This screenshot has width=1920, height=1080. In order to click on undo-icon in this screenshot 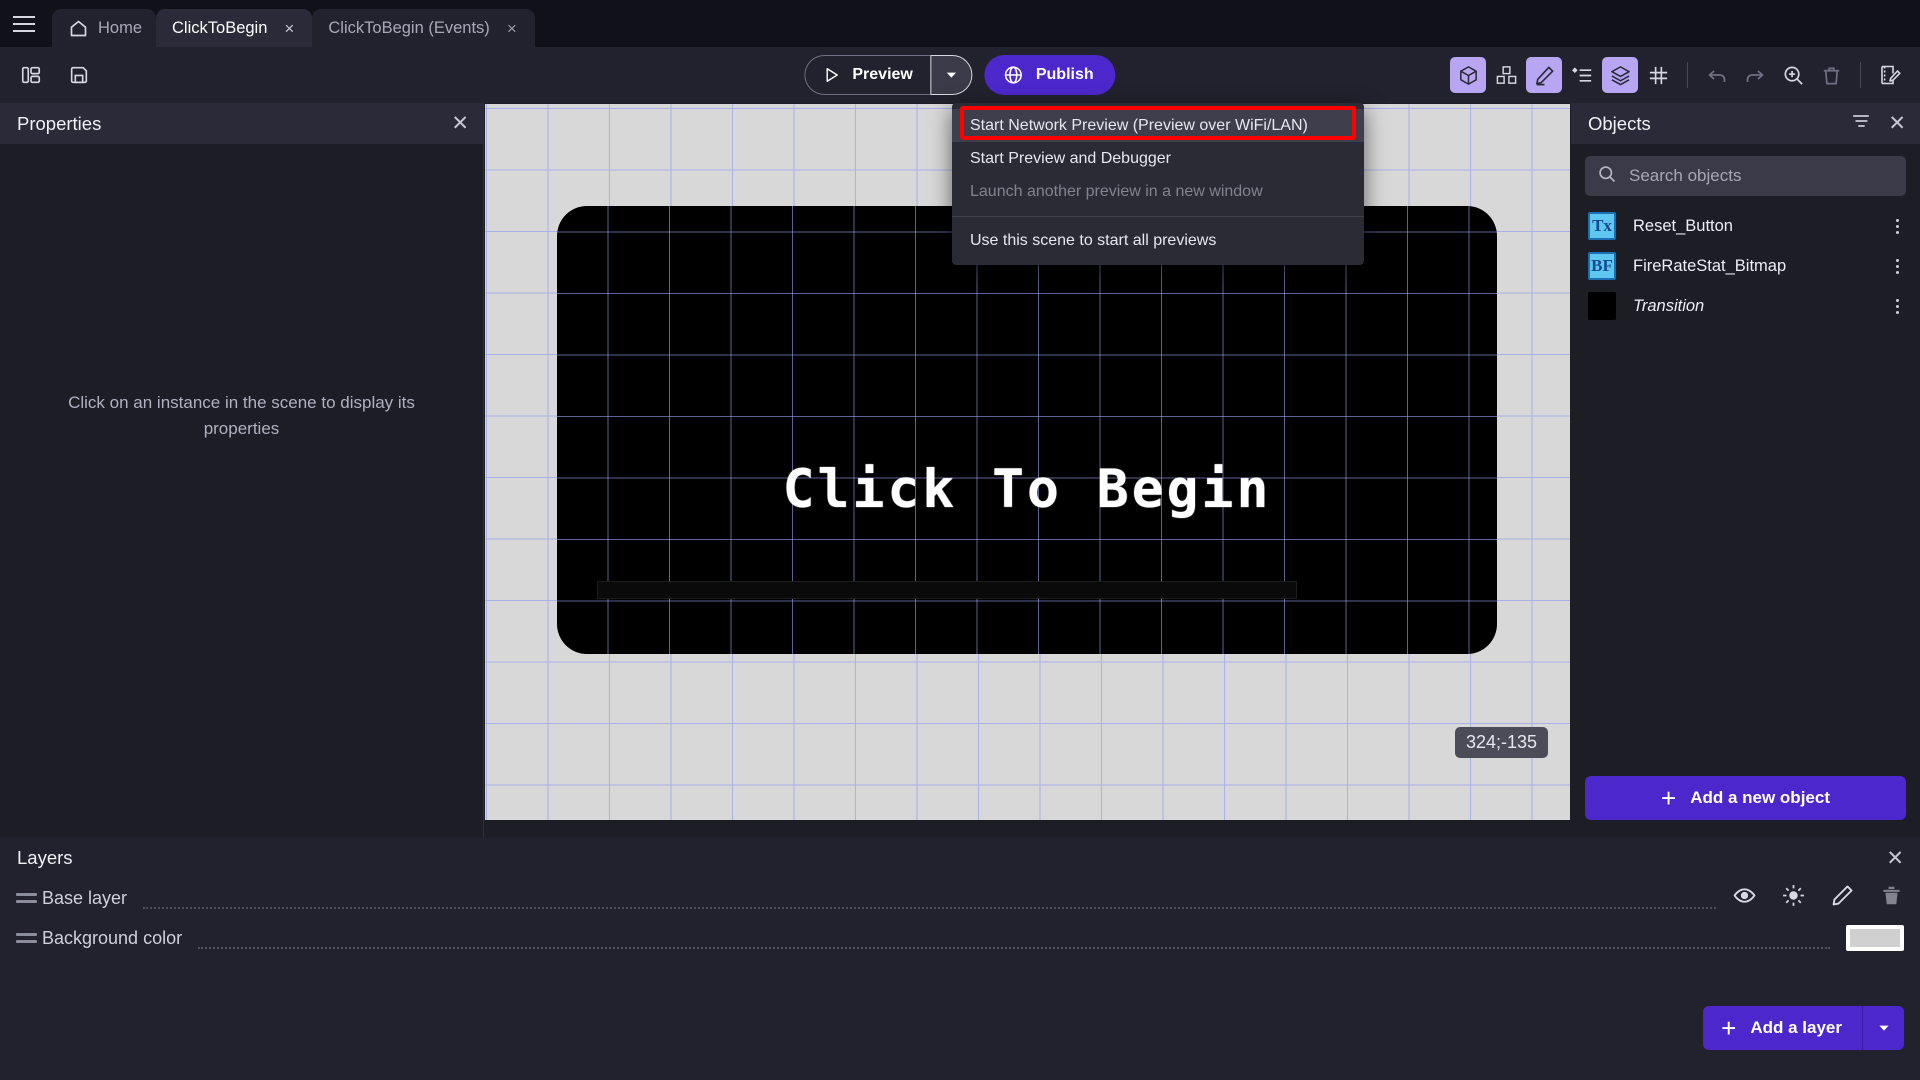, I will do `click(1717, 75)`.